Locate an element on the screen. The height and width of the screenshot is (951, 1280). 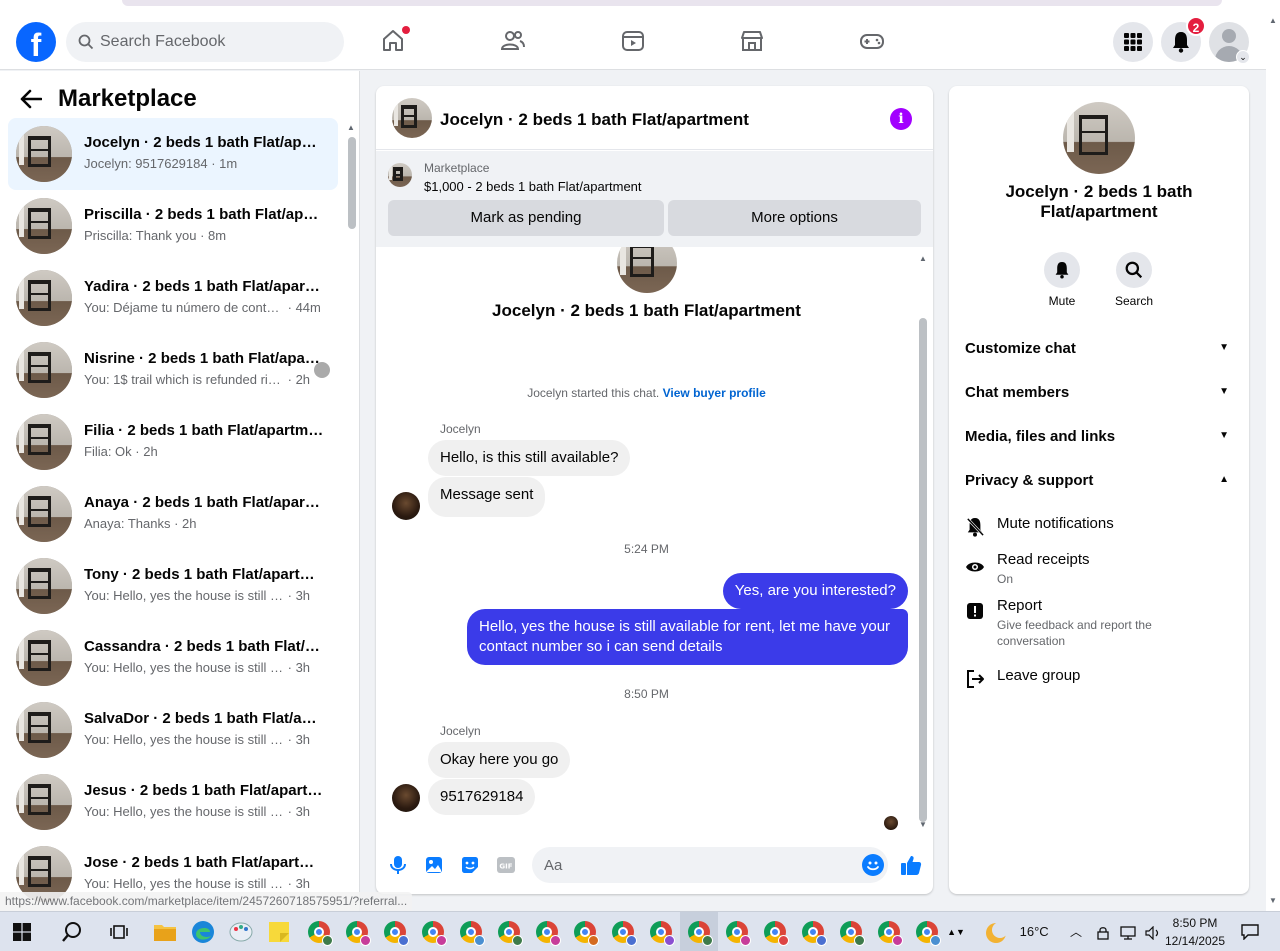
task-view-button is located at coordinates (119, 932).